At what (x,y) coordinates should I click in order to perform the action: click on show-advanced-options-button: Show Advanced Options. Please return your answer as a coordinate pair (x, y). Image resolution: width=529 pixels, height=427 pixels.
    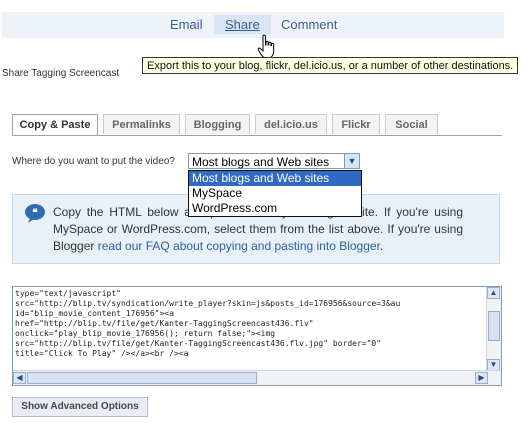
    Looking at the image, I should click on (80, 407).